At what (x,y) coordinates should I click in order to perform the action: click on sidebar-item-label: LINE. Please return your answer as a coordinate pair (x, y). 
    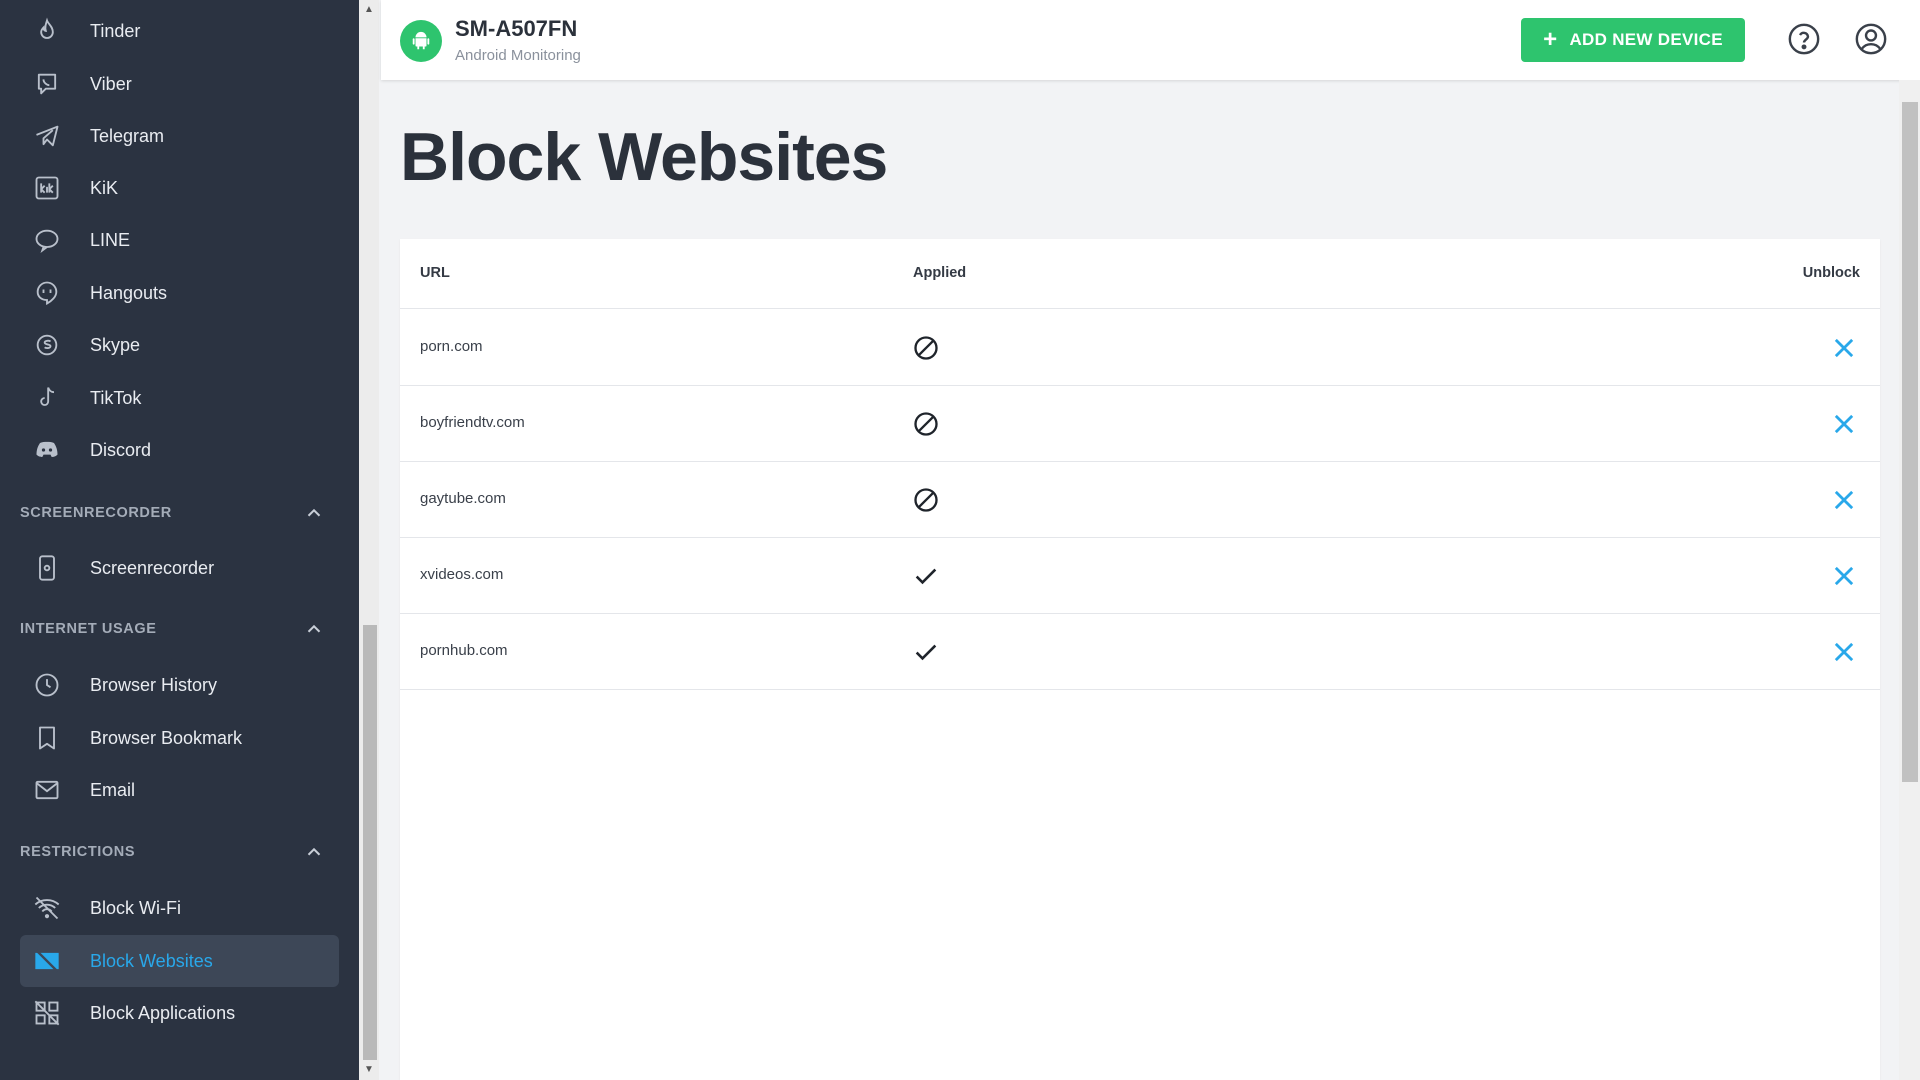
    Looking at the image, I should click on (110, 239).